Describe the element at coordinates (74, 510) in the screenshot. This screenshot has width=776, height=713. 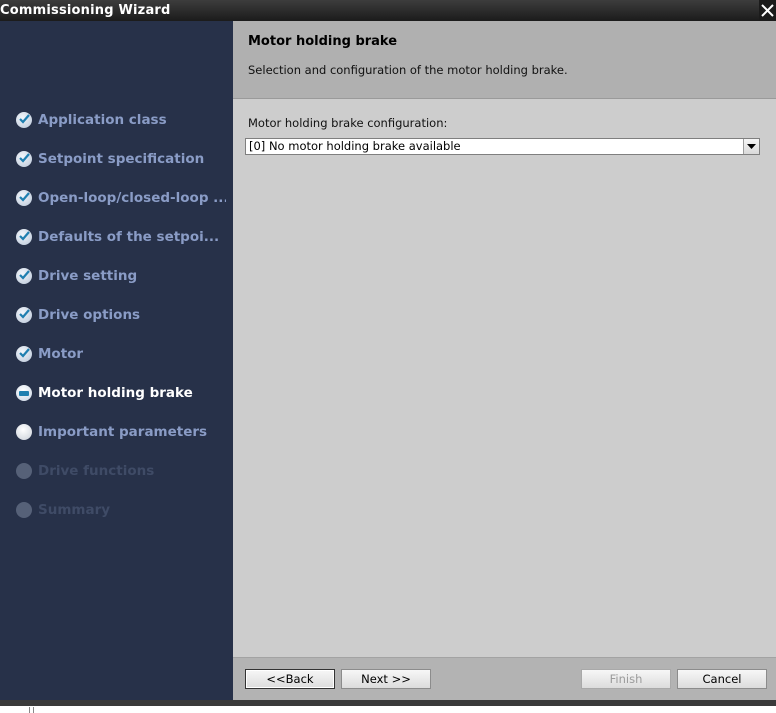
I see `step-label: Summary` at that location.